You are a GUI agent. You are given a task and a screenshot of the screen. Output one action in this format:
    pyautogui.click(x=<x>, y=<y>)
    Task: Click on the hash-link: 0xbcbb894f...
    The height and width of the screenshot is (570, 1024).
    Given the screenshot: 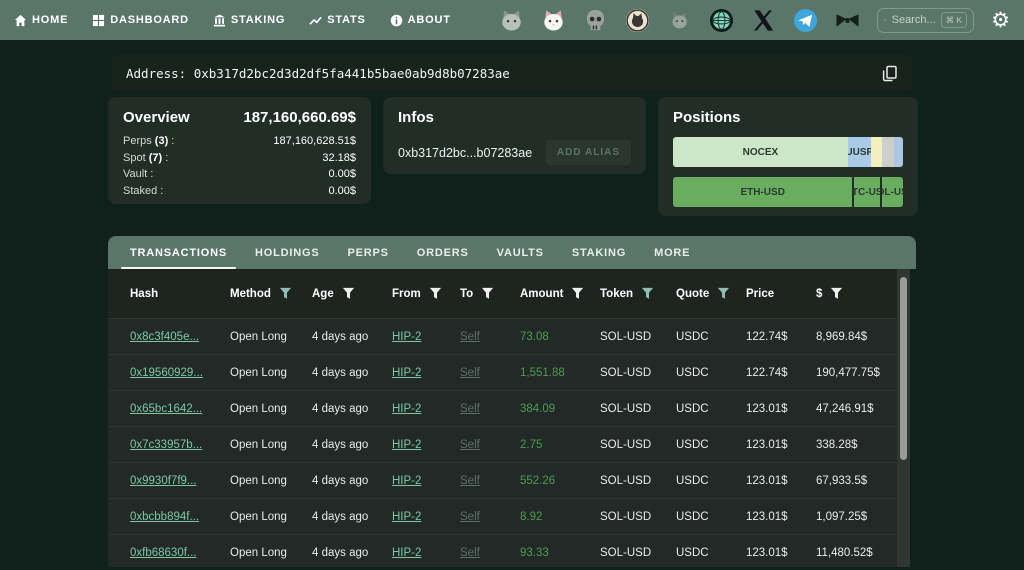 What is the action you would take?
    pyautogui.click(x=180, y=517)
    